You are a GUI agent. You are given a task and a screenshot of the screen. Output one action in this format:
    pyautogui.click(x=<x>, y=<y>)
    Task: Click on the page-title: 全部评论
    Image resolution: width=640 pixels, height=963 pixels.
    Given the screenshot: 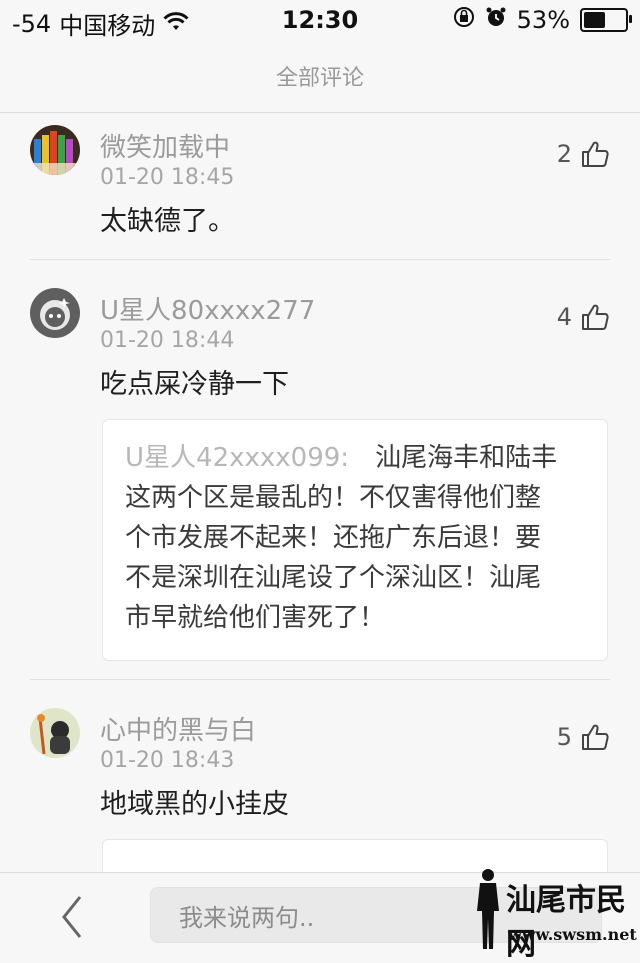 What is the action you would take?
    pyautogui.click(x=319, y=78)
    